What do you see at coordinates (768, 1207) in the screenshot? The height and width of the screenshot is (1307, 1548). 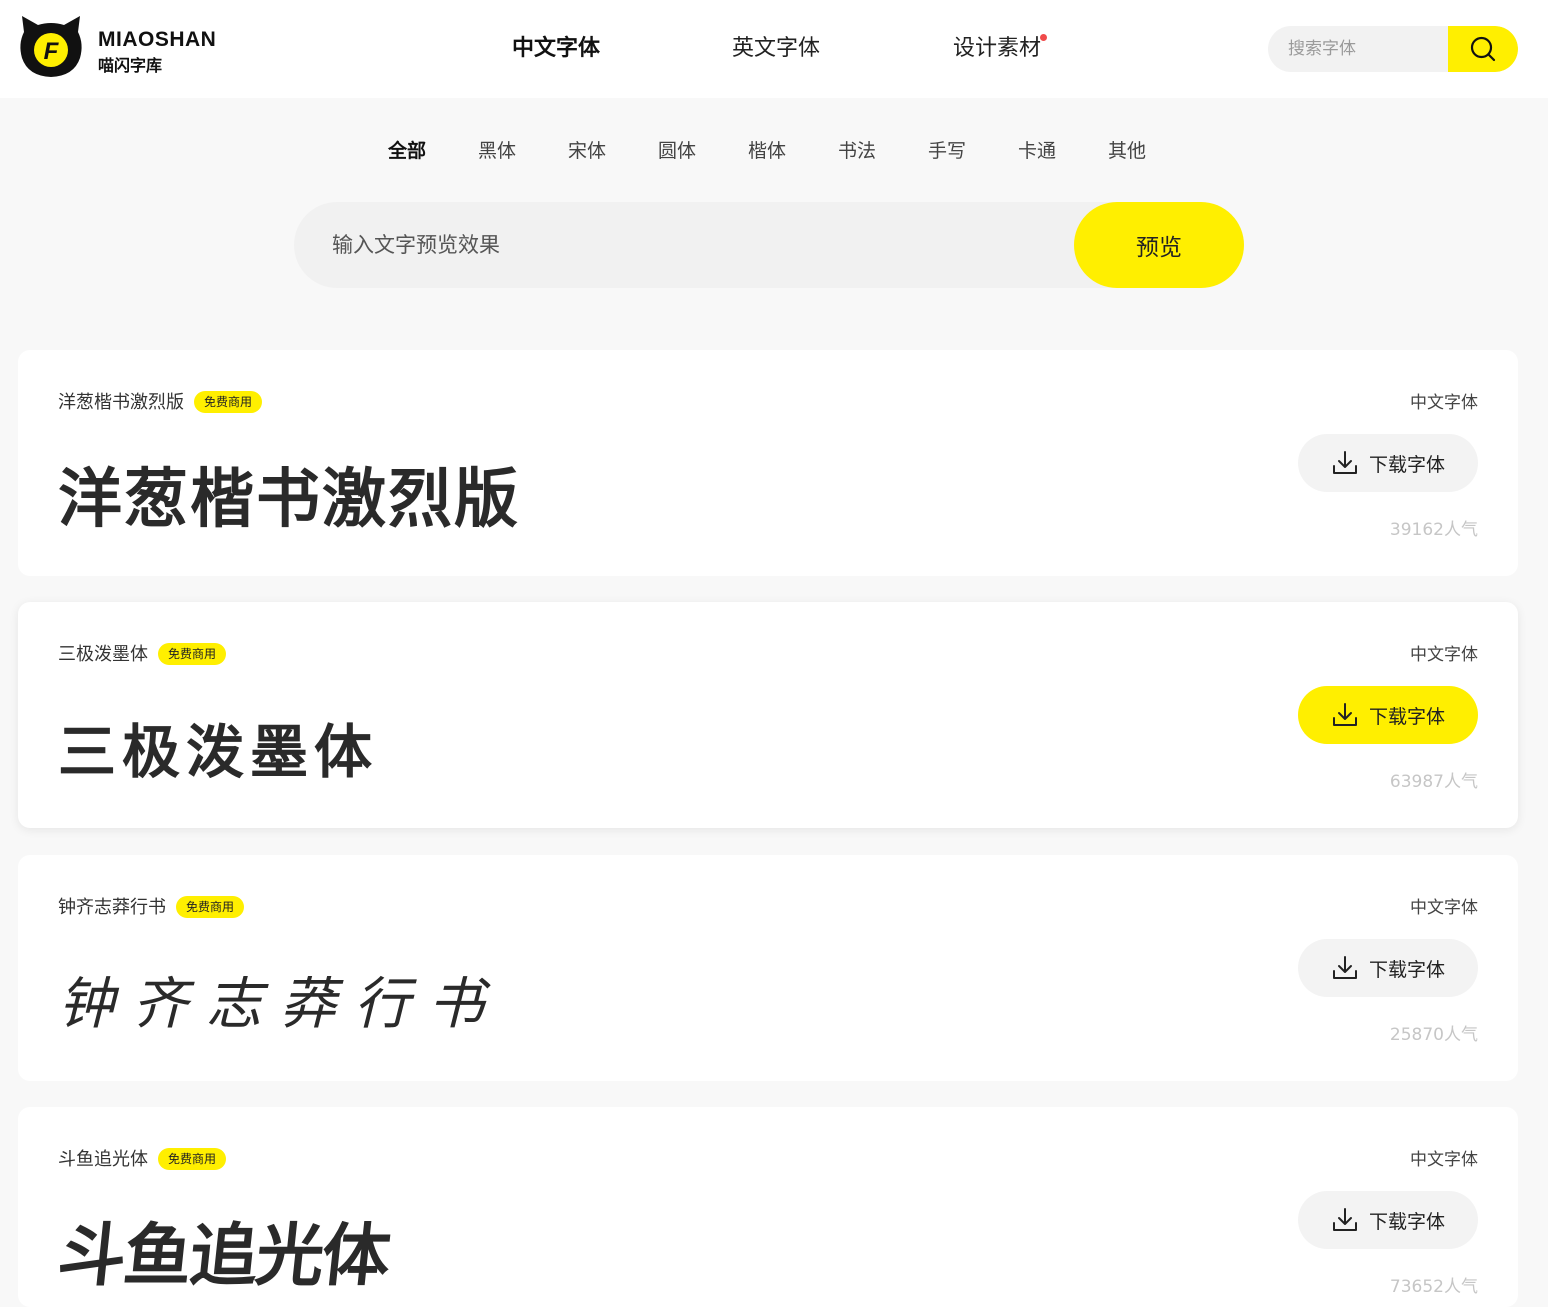 I see `font-card: 斗鱼追光体 免费商用 中文字体 斗鱼追光体 下载字体 73652人气` at bounding box center [768, 1207].